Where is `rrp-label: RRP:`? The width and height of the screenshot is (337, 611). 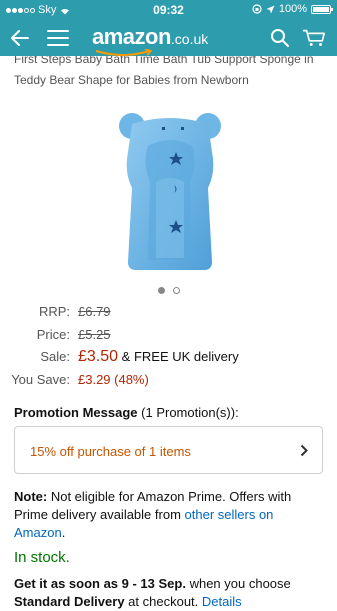
rrp-label: RRP: is located at coordinates (54, 311).